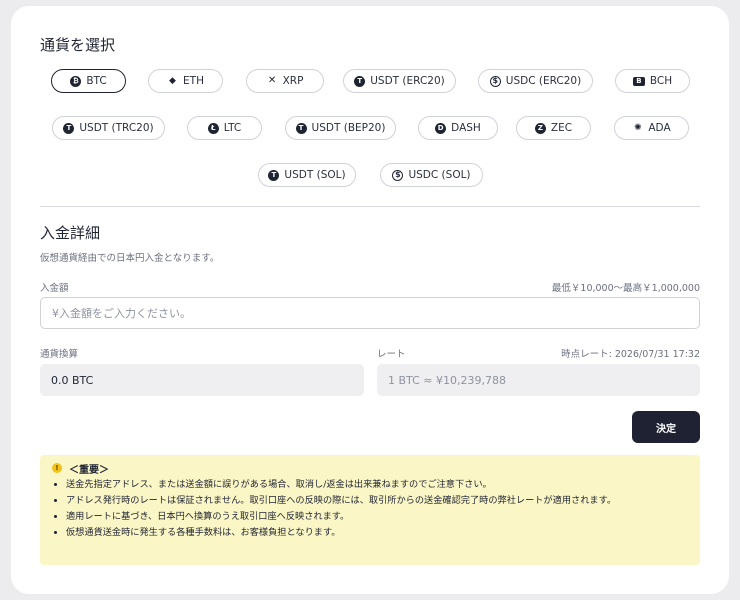 This screenshot has width=740, height=600. Describe the element at coordinates (540, 128) in the screenshot. I see `zcash-icon: Z` at that location.